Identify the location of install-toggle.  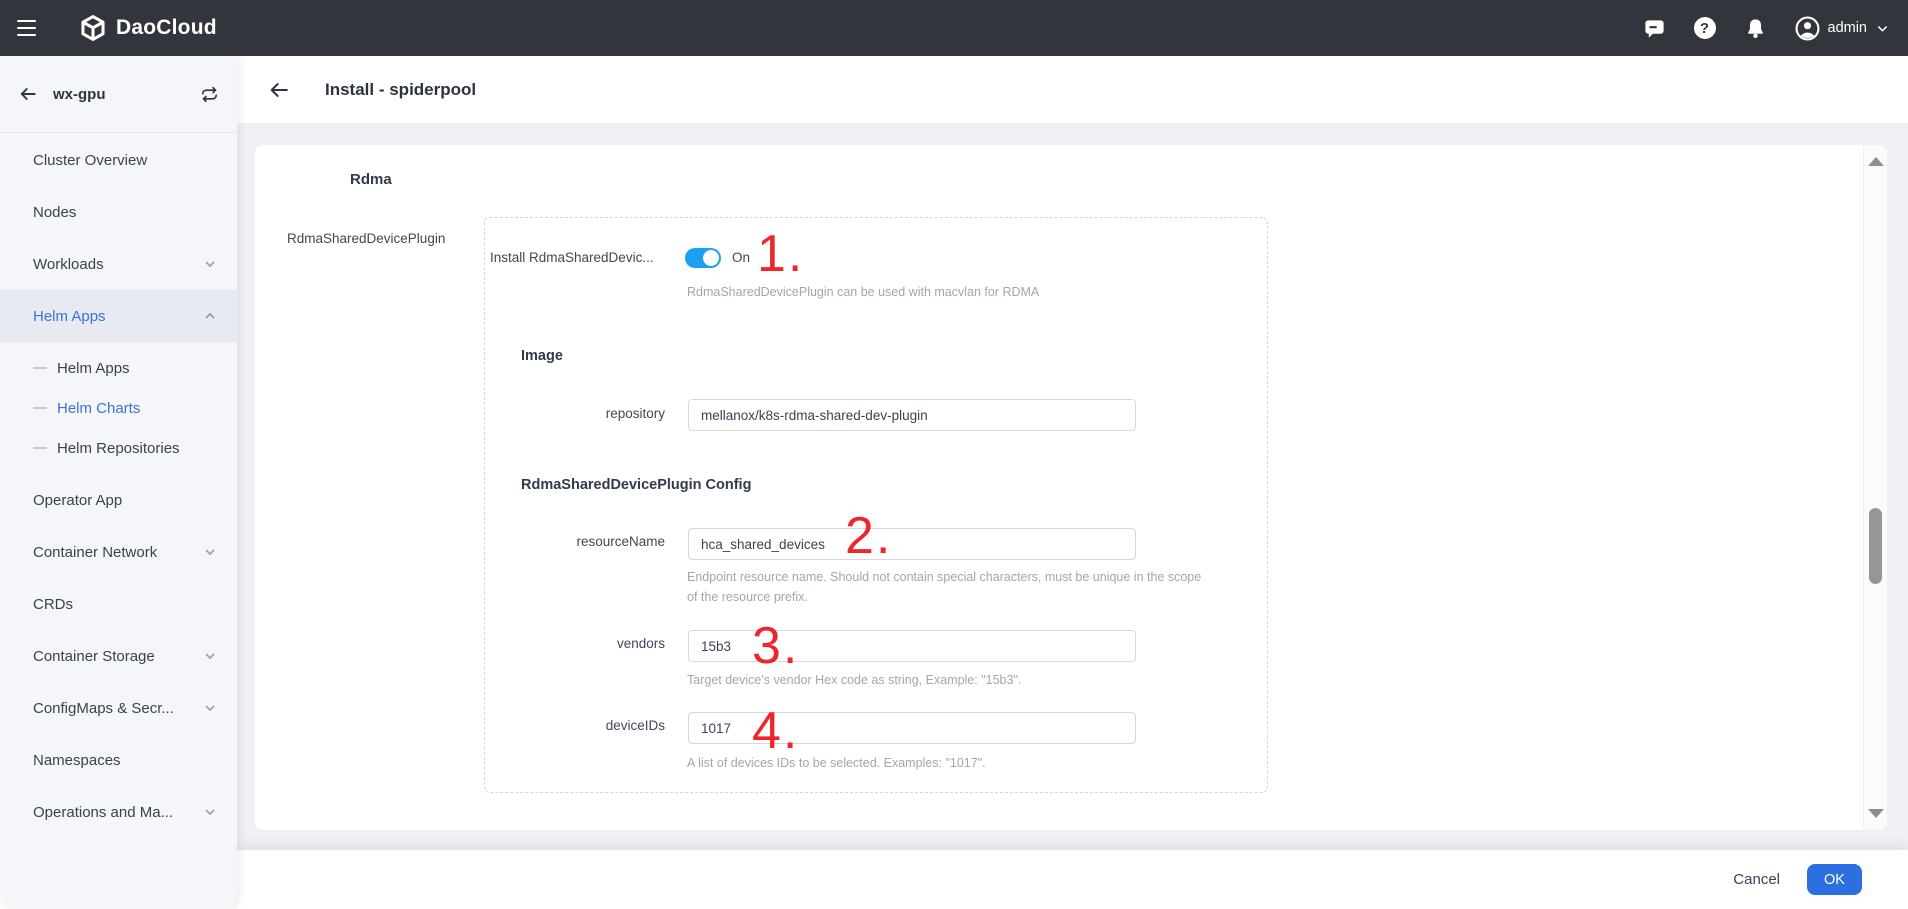
(703, 258).